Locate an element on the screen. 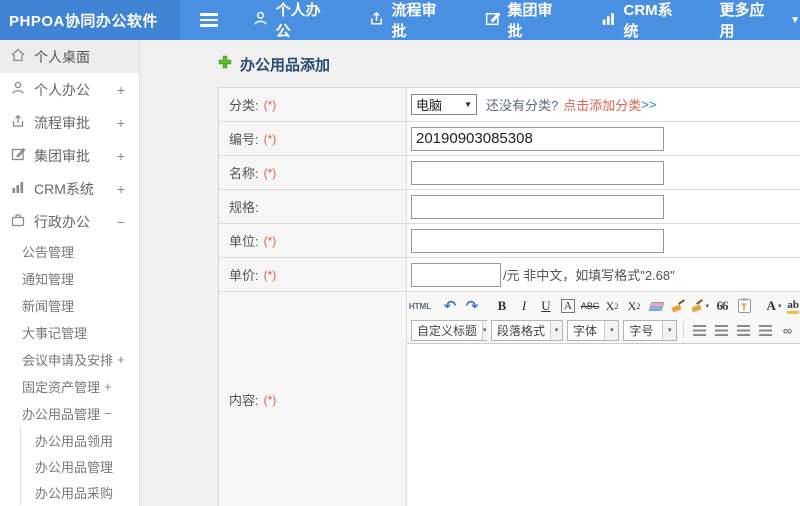  form-row-spec: 规格: is located at coordinates (509, 207).